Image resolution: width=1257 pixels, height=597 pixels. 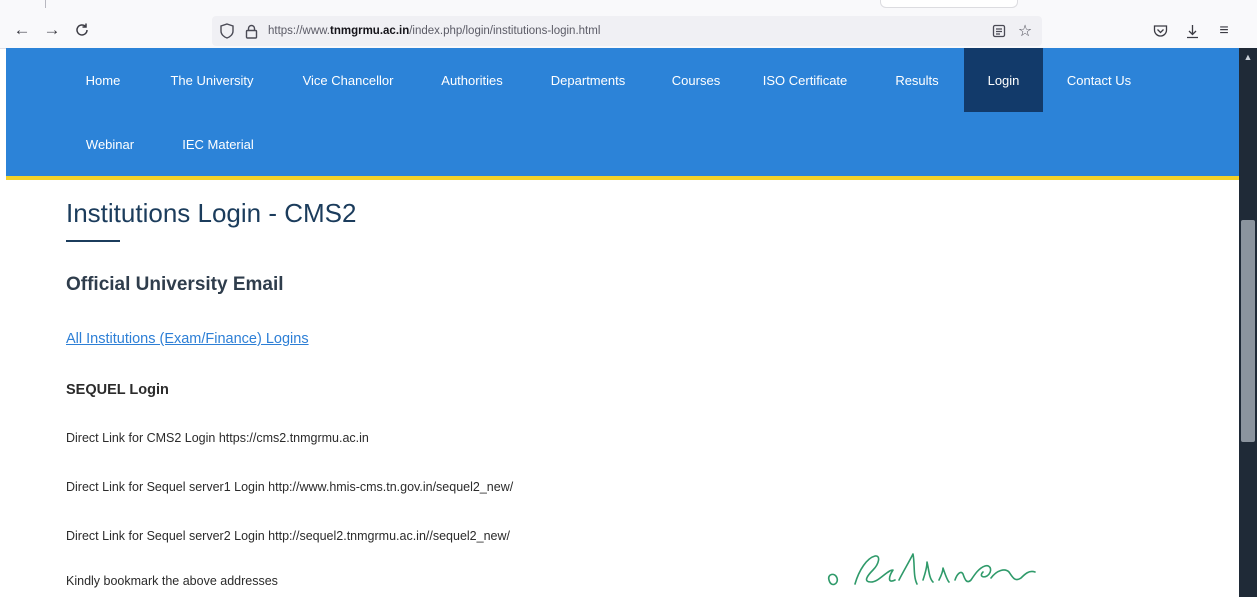 What do you see at coordinates (187, 339) in the screenshot?
I see `institutions-logins-link: All Institutions (Exam/Finance) Logins` at bounding box center [187, 339].